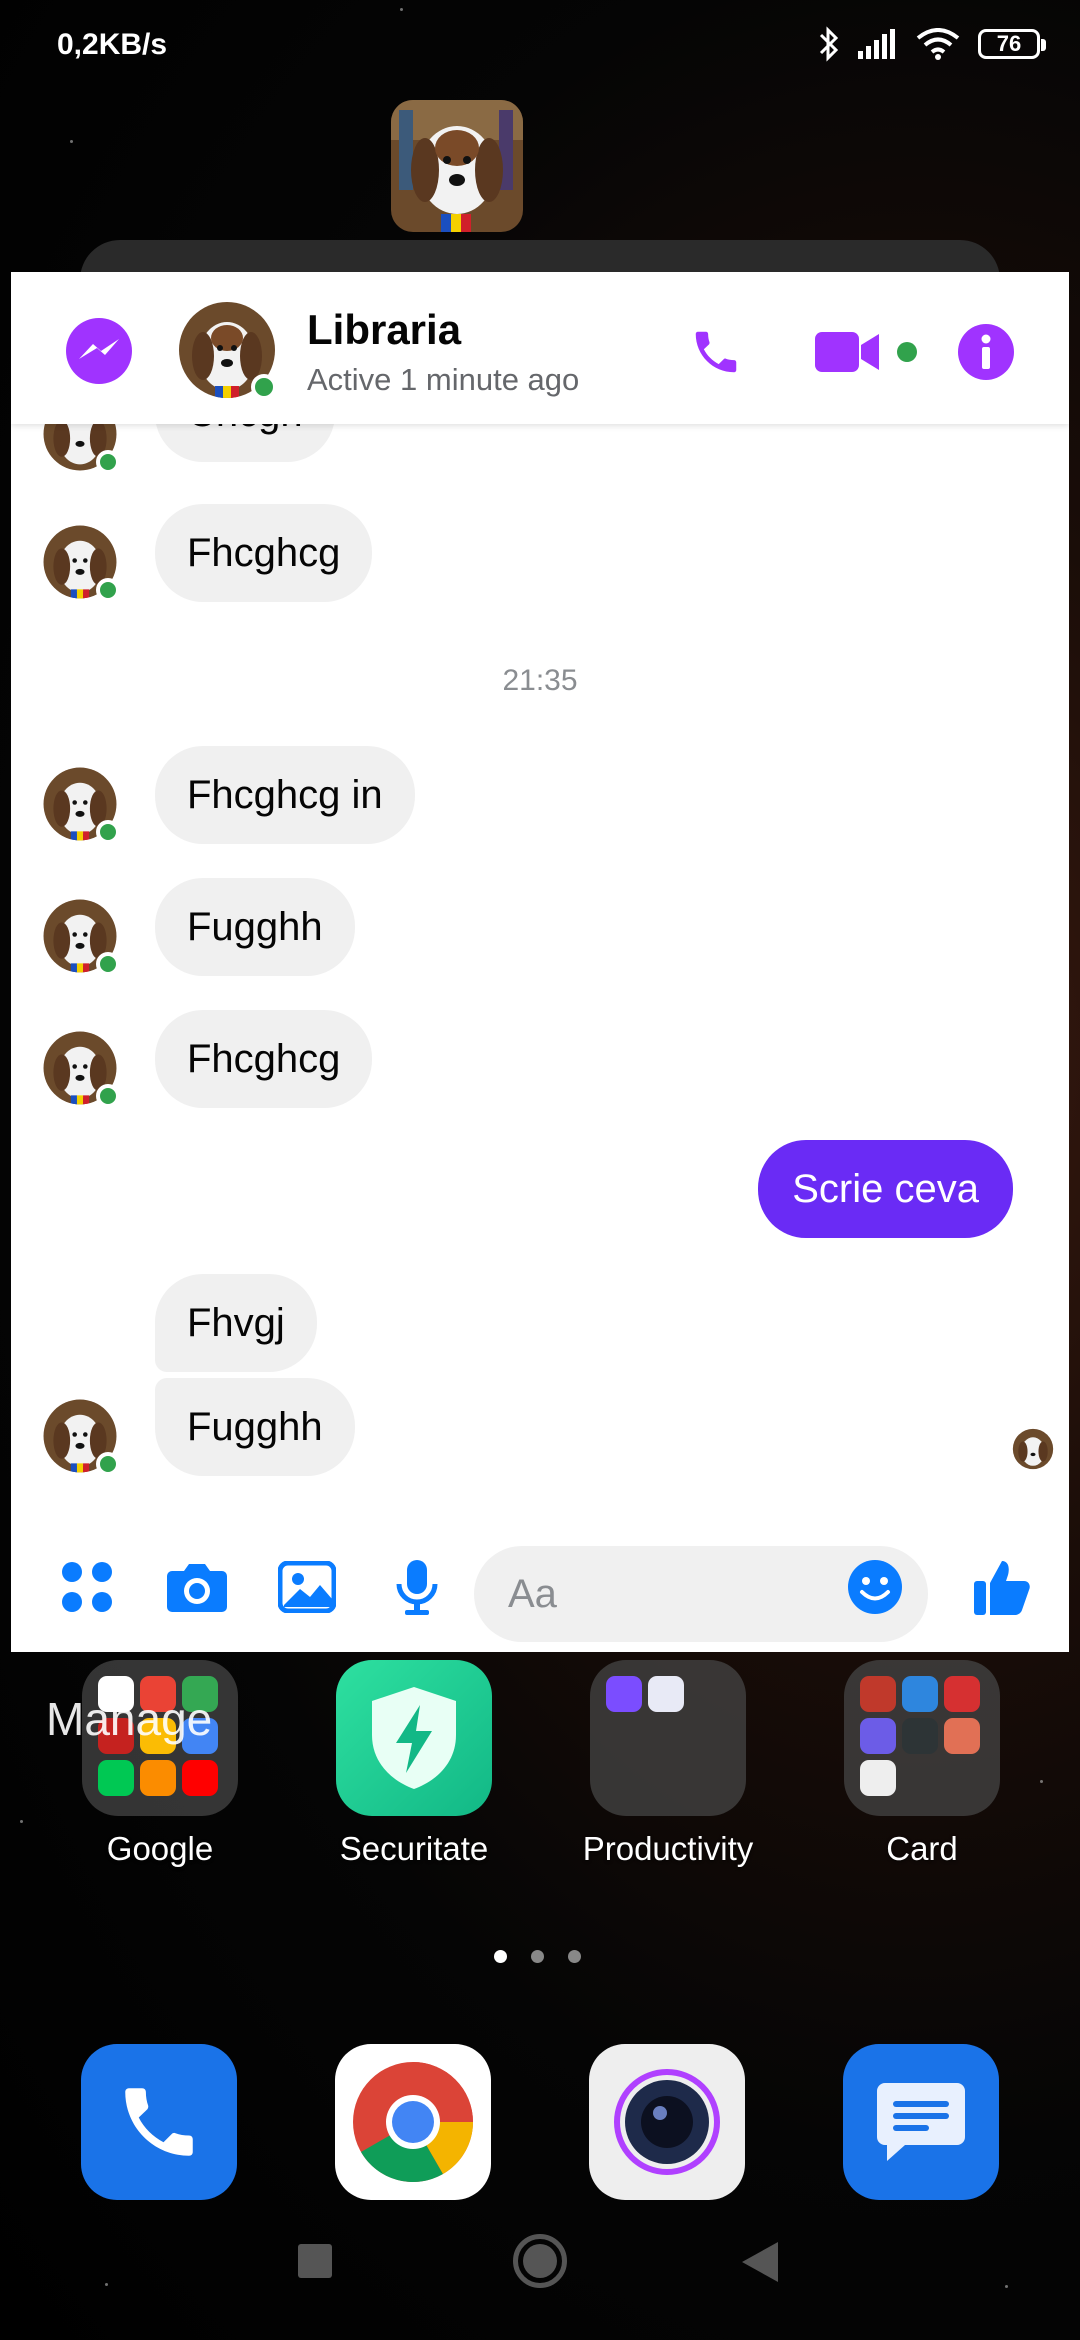 This screenshot has width=1080, height=2340. Describe the element at coordinates (540, 2124) in the screenshot. I see `dock` at that location.